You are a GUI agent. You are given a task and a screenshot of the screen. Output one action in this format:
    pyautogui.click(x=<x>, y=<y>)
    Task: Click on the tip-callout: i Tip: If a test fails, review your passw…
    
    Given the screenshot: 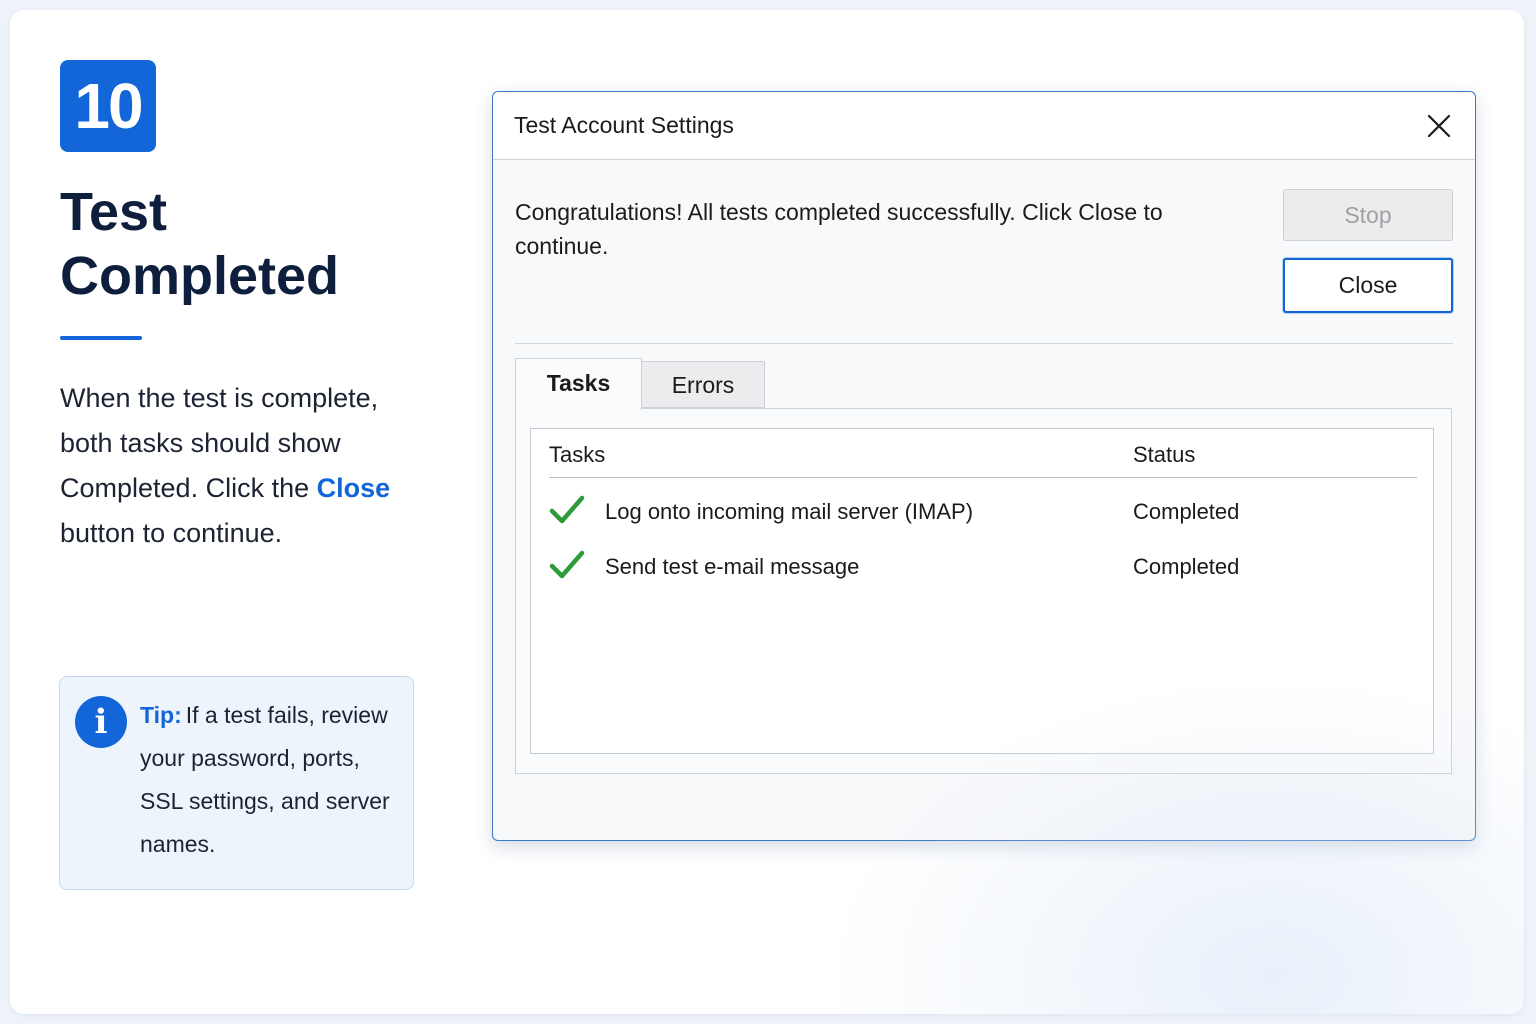 What is the action you would take?
    pyautogui.click(x=236, y=783)
    